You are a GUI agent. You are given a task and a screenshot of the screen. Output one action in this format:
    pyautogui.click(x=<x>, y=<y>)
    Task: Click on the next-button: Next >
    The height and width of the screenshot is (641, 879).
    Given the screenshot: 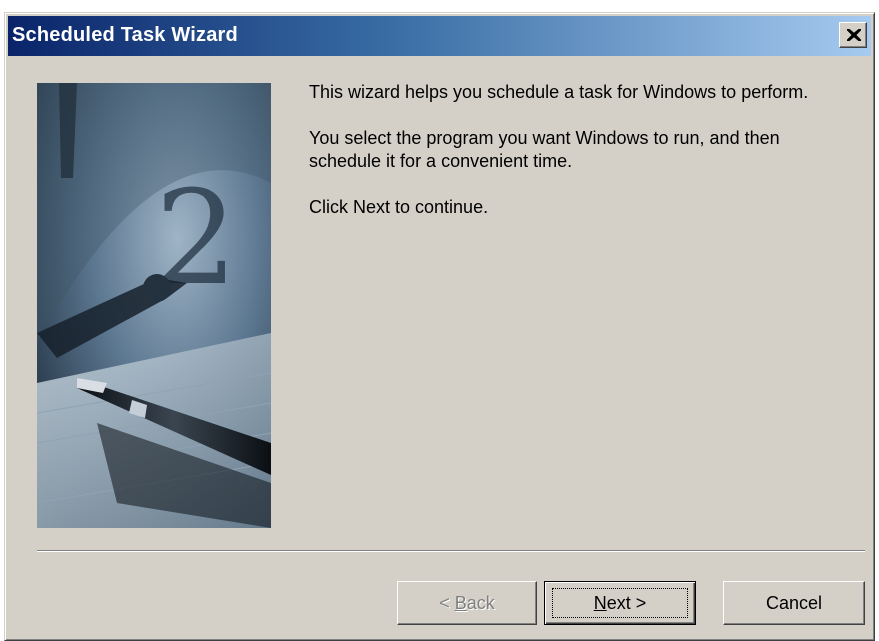 What is the action you would take?
    pyautogui.click(x=620, y=603)
    